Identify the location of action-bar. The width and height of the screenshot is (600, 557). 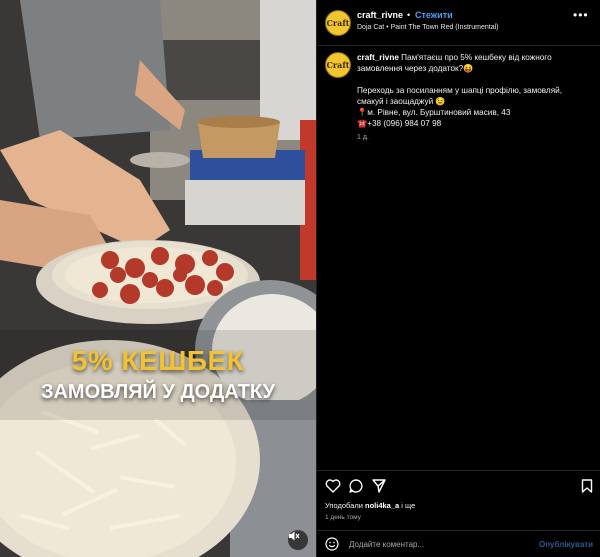
(458, 484).